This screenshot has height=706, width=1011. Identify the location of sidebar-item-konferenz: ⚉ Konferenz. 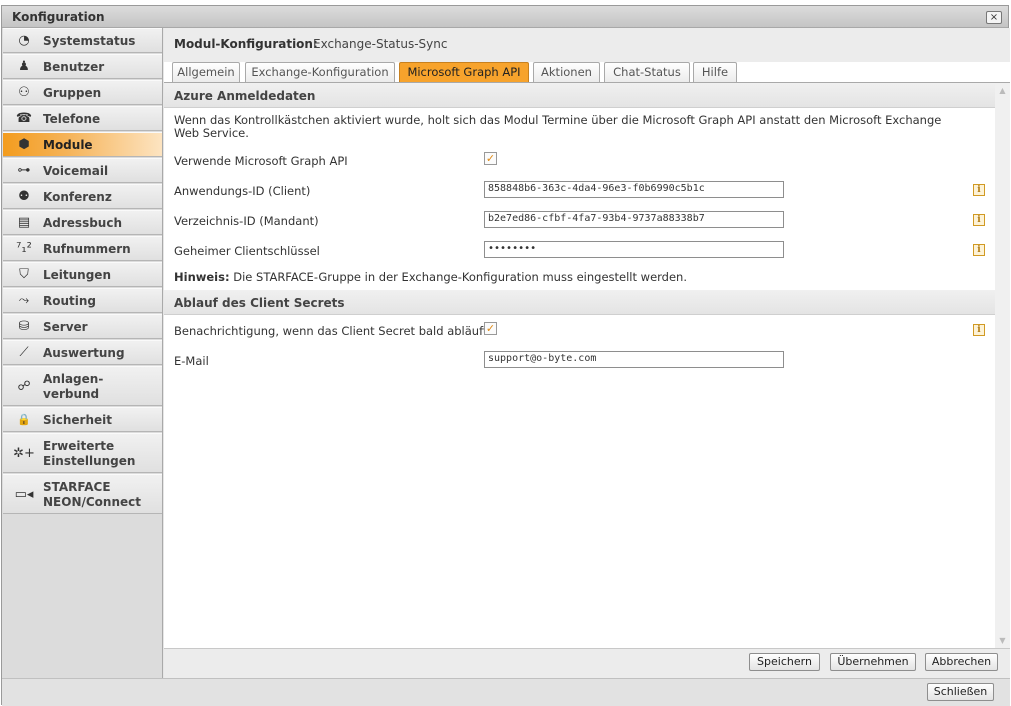
(82, 196).